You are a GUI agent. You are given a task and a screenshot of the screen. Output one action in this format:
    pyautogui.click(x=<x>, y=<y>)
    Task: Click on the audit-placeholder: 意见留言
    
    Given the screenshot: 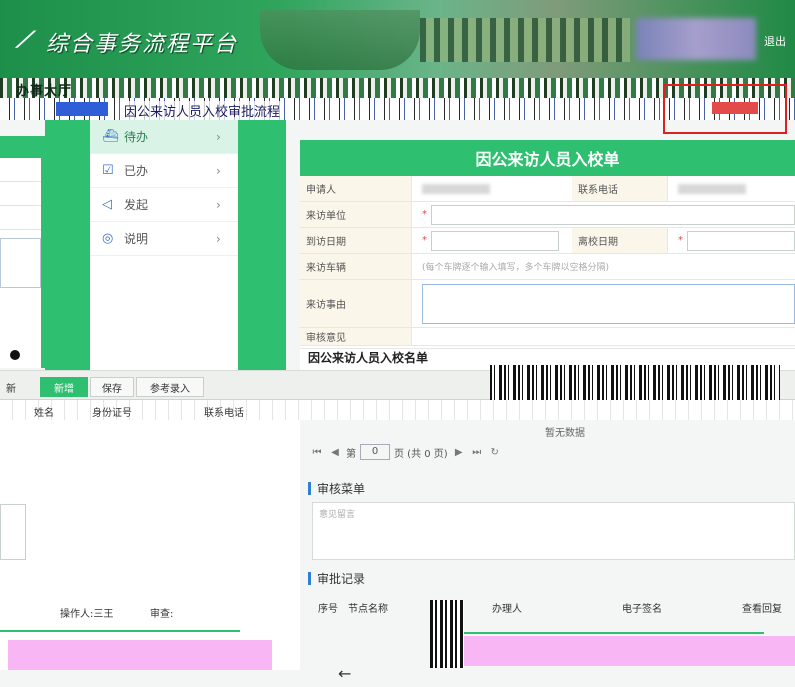 What is the action you would take?
    pyautogui.click(x=337, y=515)
    